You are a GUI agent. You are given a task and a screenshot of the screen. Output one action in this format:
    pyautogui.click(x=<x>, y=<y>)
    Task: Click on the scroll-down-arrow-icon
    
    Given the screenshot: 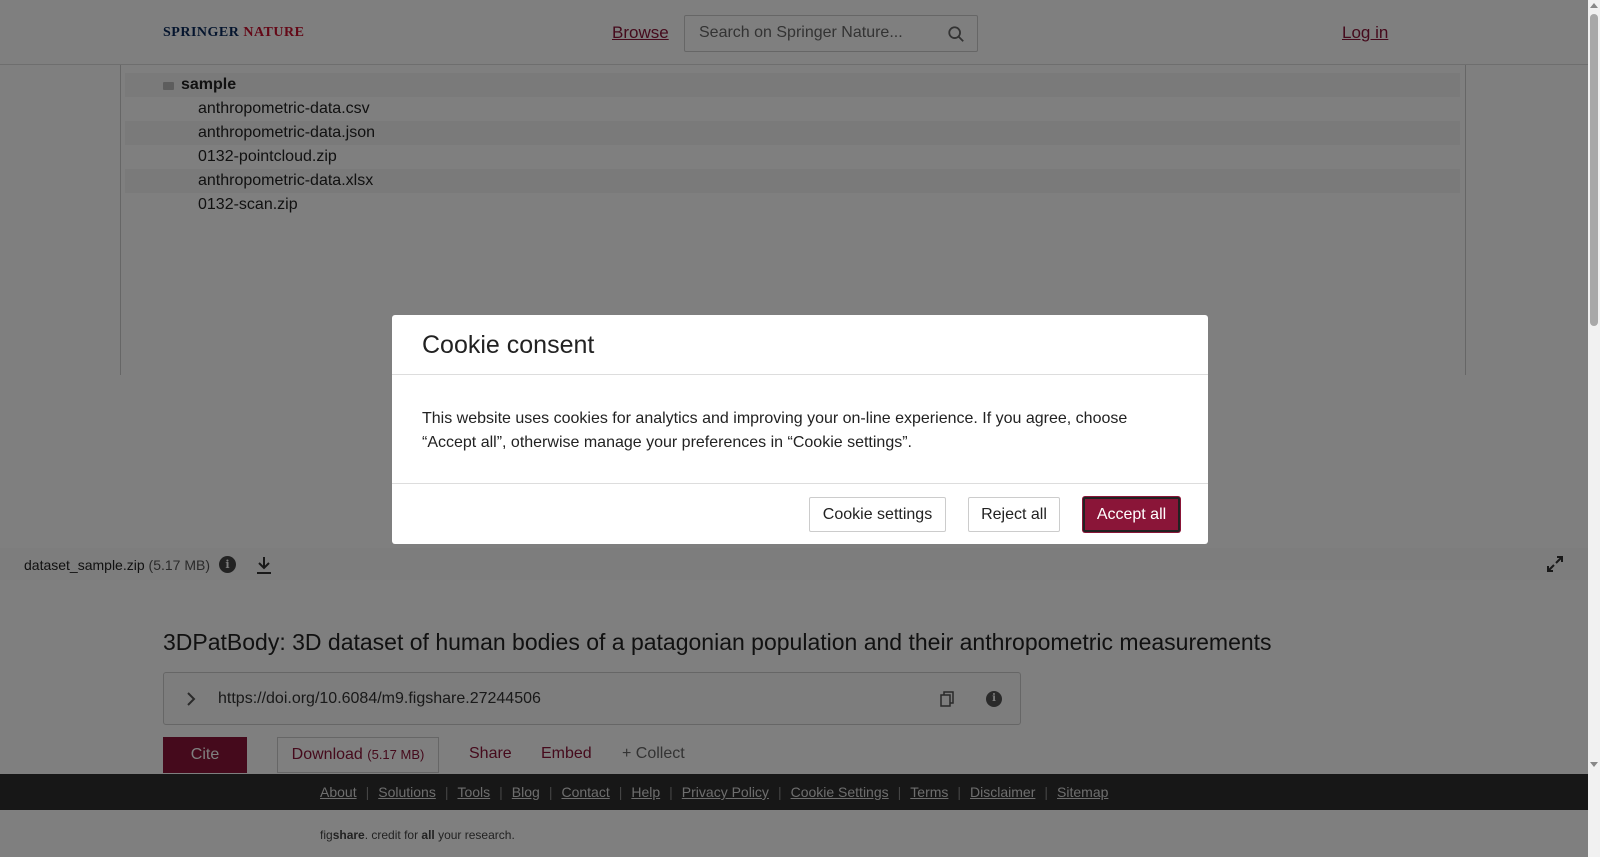 What is the action you would take?
    pyautogui.click(x=1594, y=764)
    